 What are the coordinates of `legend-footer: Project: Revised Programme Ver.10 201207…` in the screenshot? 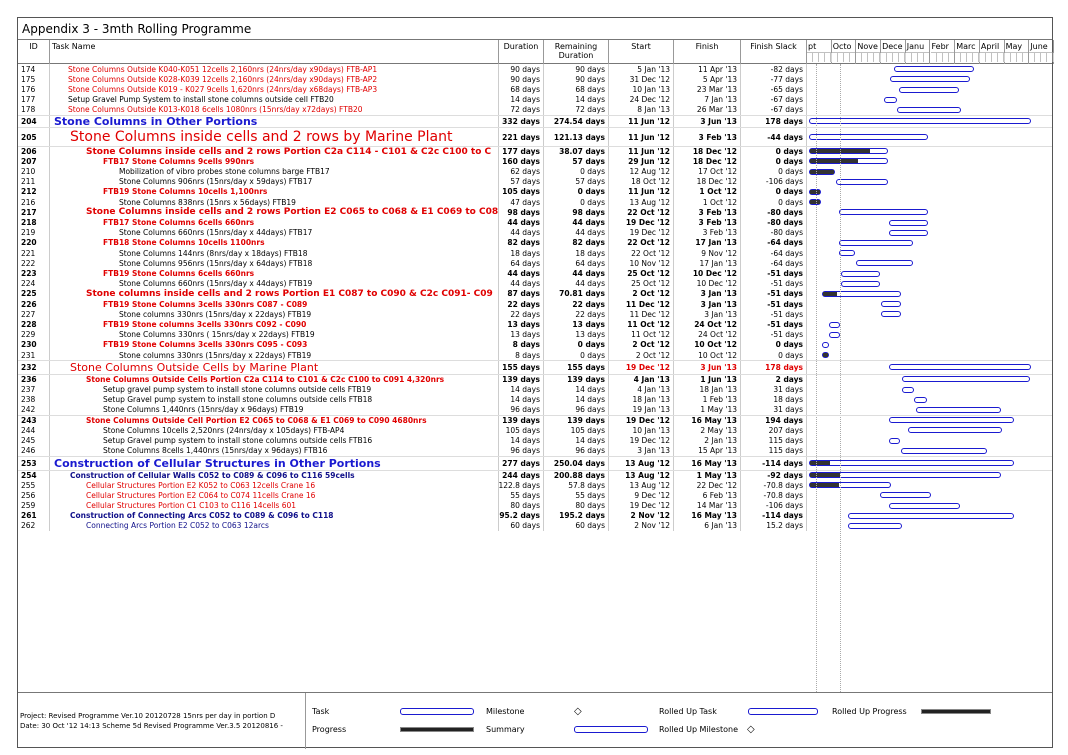 It's located at (535, 720).